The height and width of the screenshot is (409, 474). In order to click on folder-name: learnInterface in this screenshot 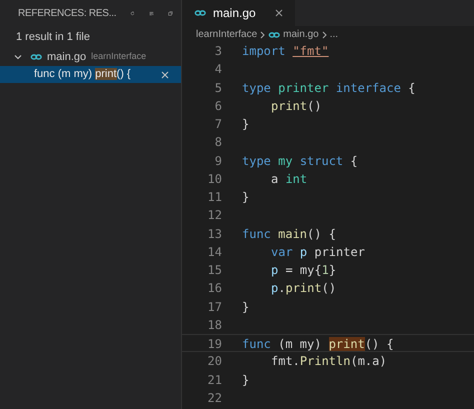, I will do `click(118, 57)`.